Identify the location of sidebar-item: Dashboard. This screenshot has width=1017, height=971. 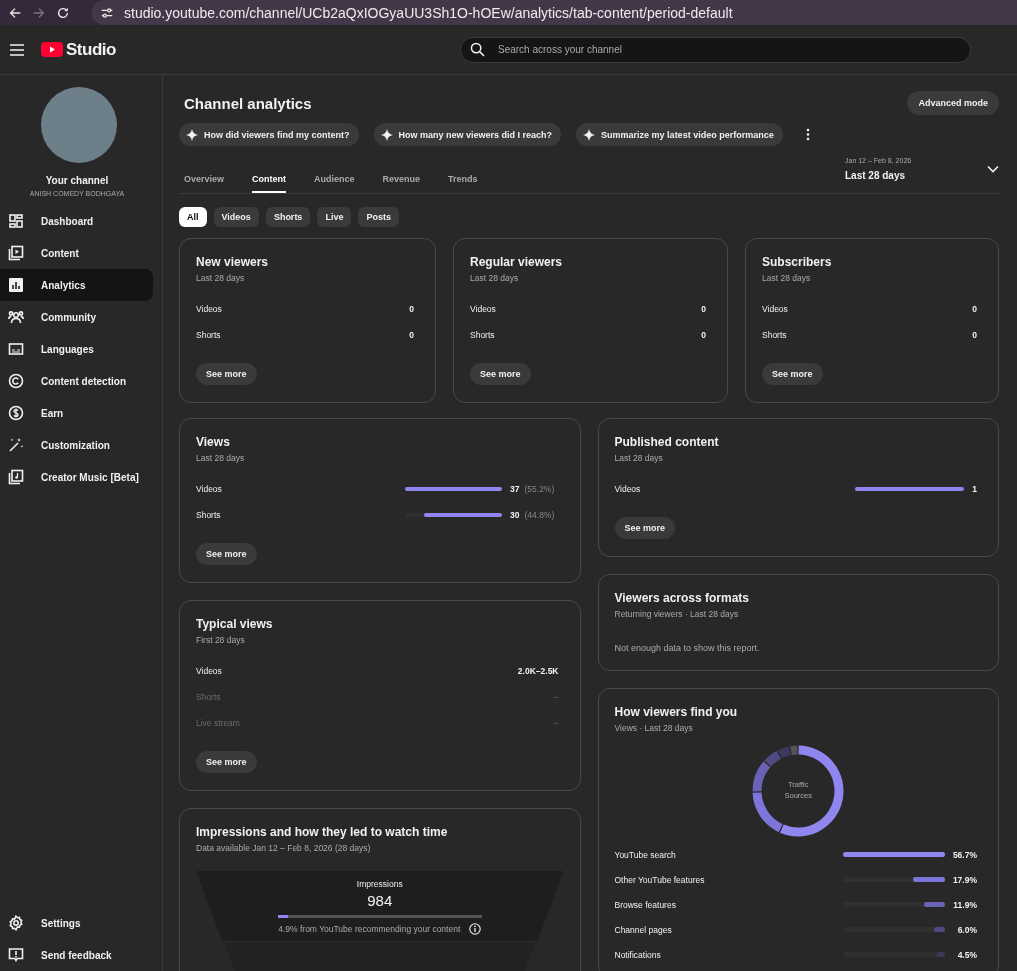
(76, 221).